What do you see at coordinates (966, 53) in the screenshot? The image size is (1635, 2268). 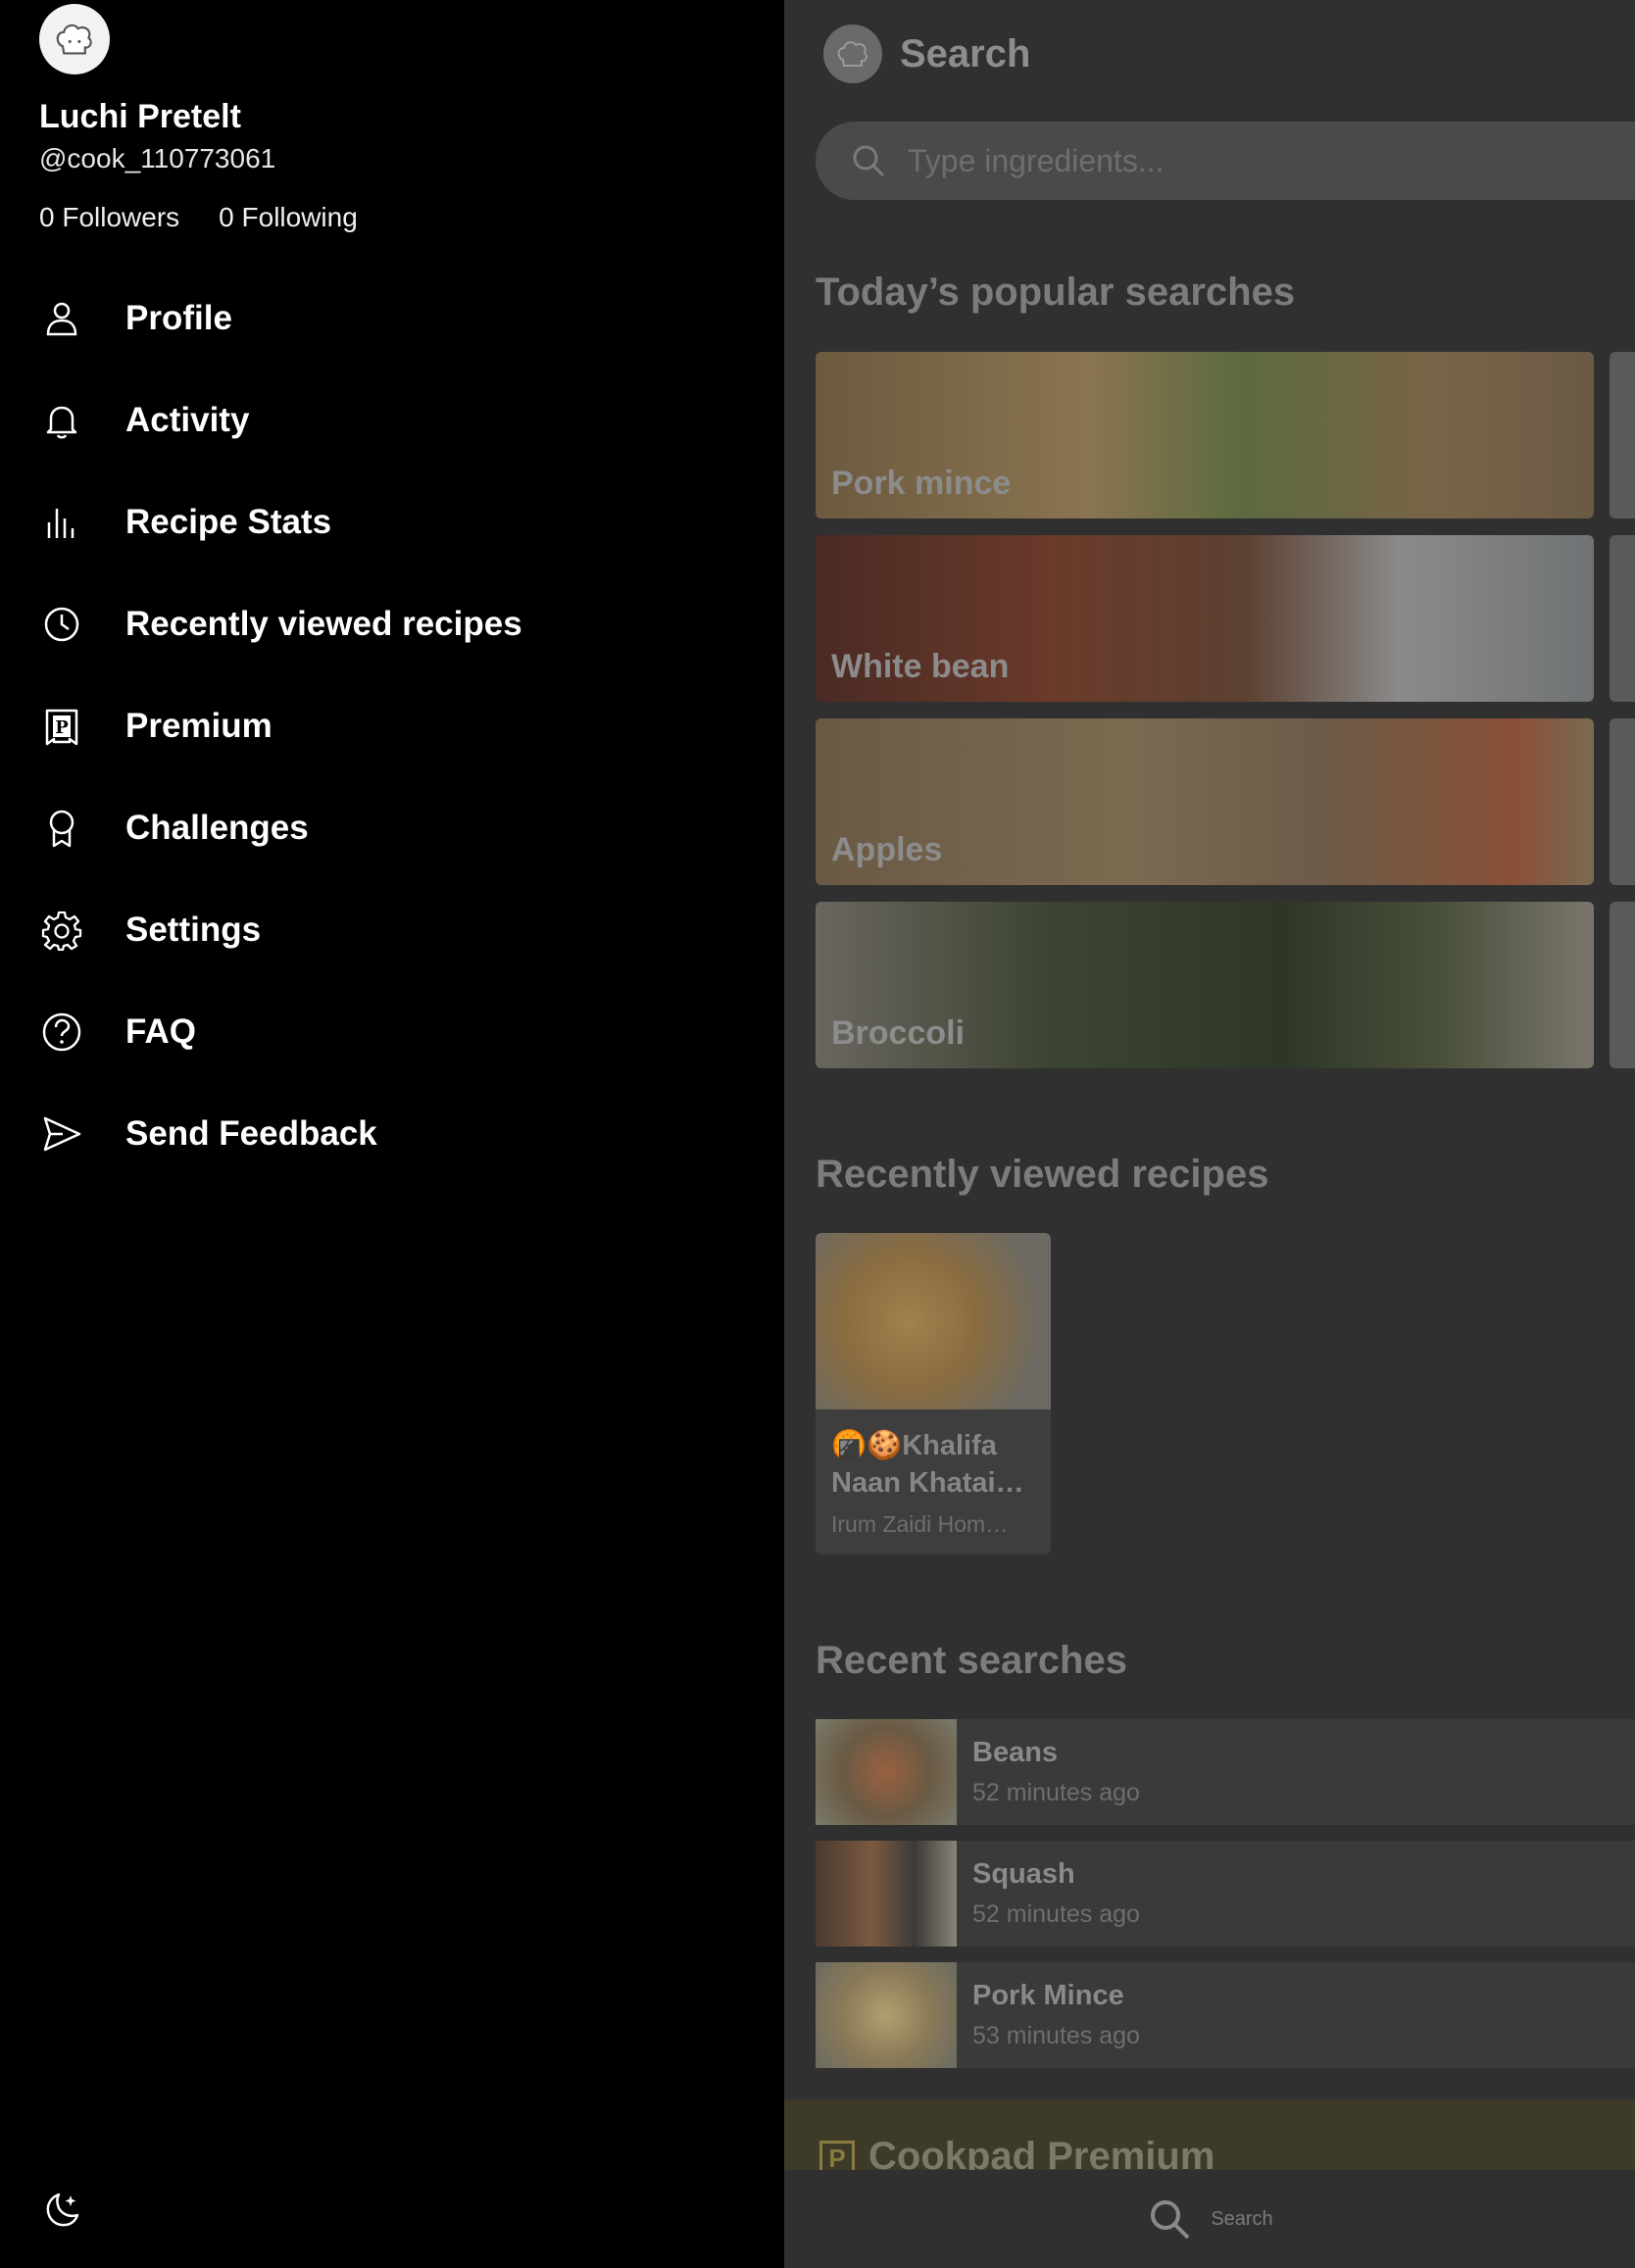 I see `search-title: Search` at bounding box center [966, 53].